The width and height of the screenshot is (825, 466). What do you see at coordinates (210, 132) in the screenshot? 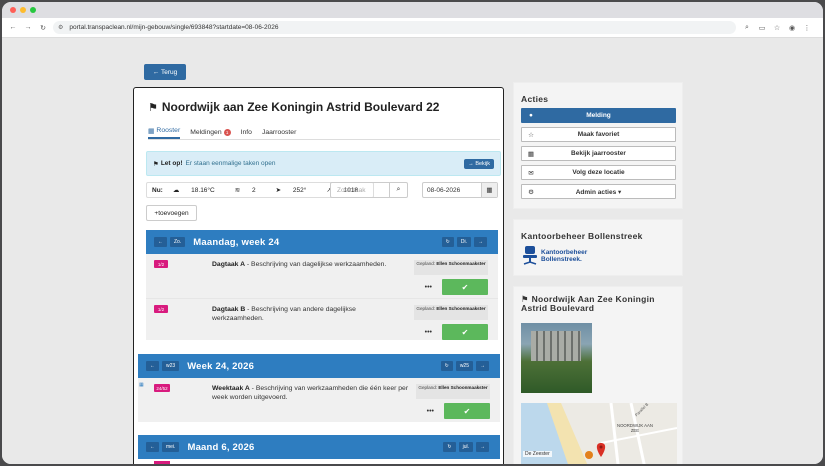
I see `tab-meldingen: Meldingen 1` at bounding box center [210, 132].